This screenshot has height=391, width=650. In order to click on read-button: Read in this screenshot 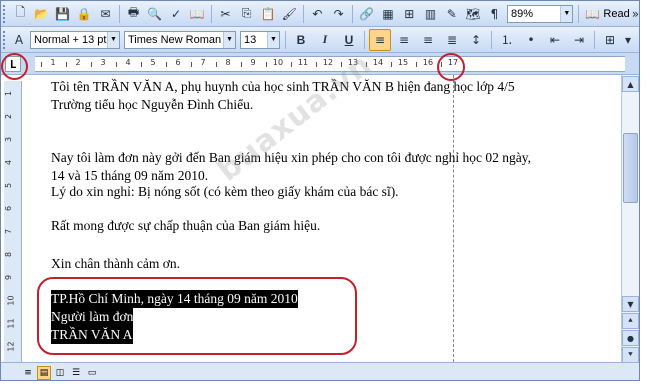, I will do `click(616, 14)`.